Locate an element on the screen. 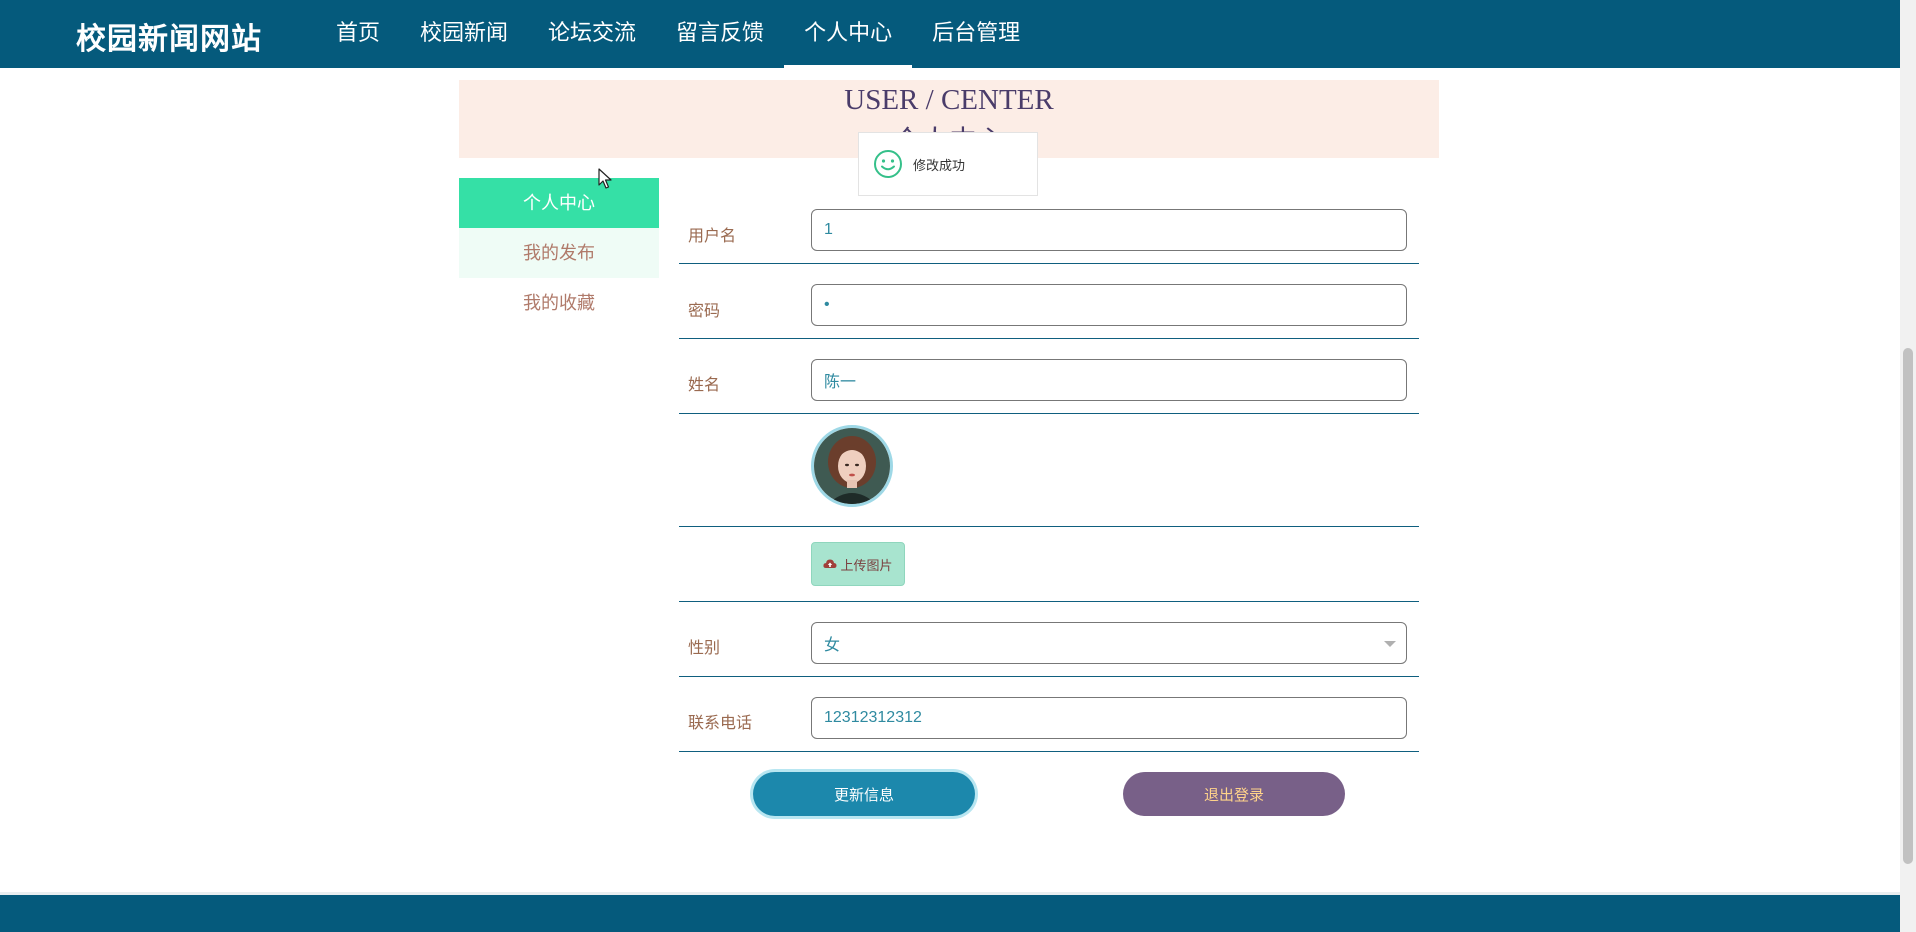  name-value: 陈一 is located at coordinates (840, 382).